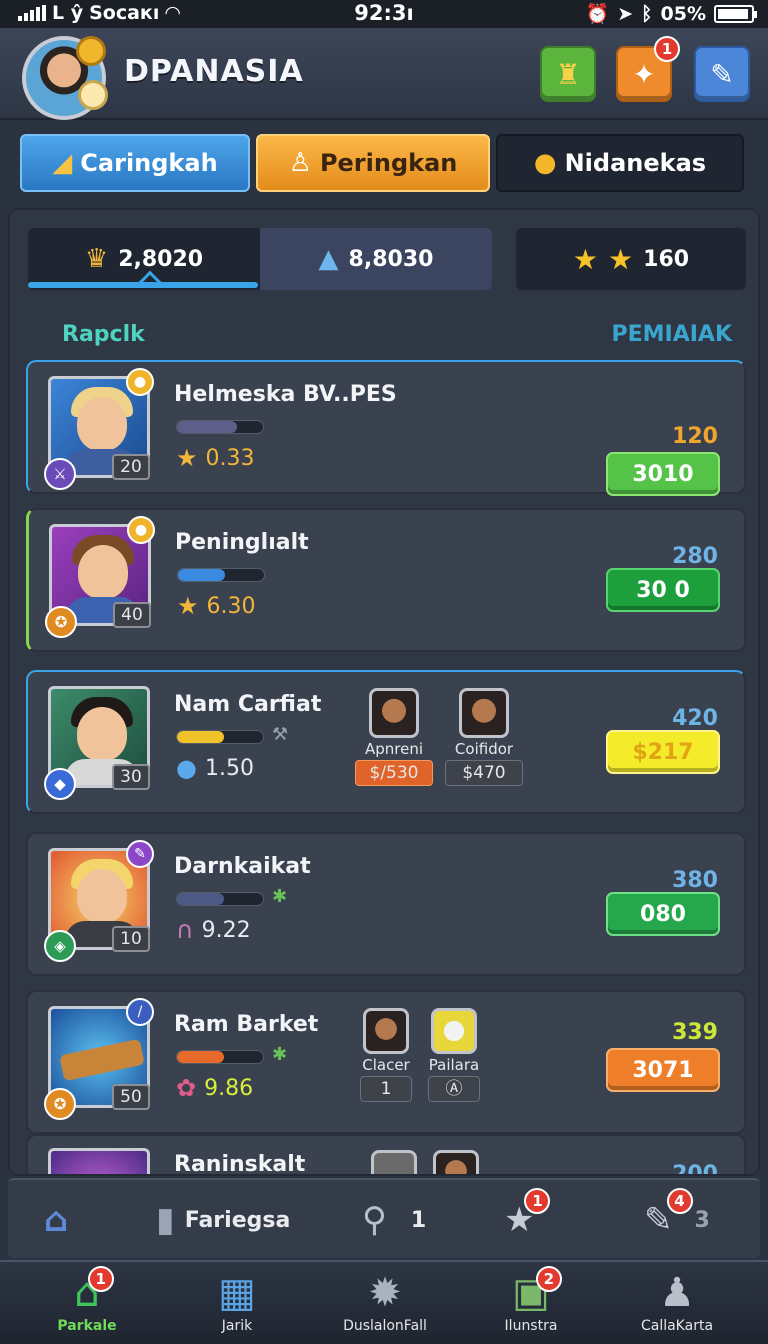  I want to click on tab-caringkah: ◢ Caringkah, so click(135, 163).